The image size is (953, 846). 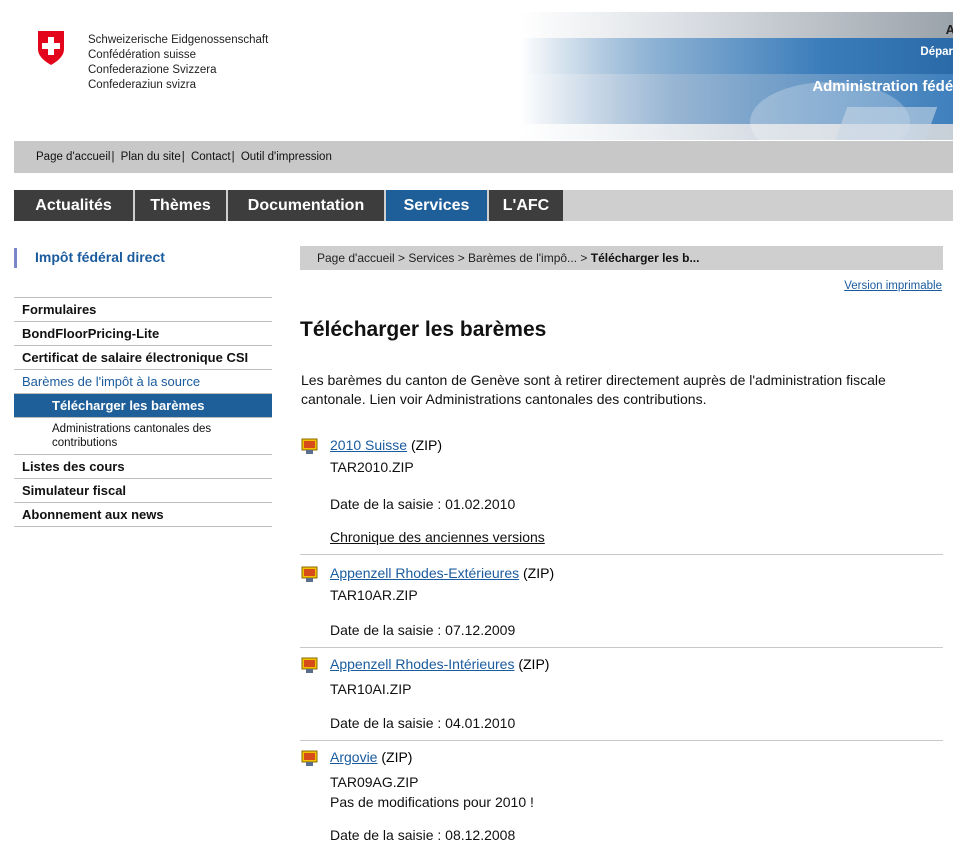 I want to click on service-link-print-tool: Outil d'impression, so click(x=286, y=157).